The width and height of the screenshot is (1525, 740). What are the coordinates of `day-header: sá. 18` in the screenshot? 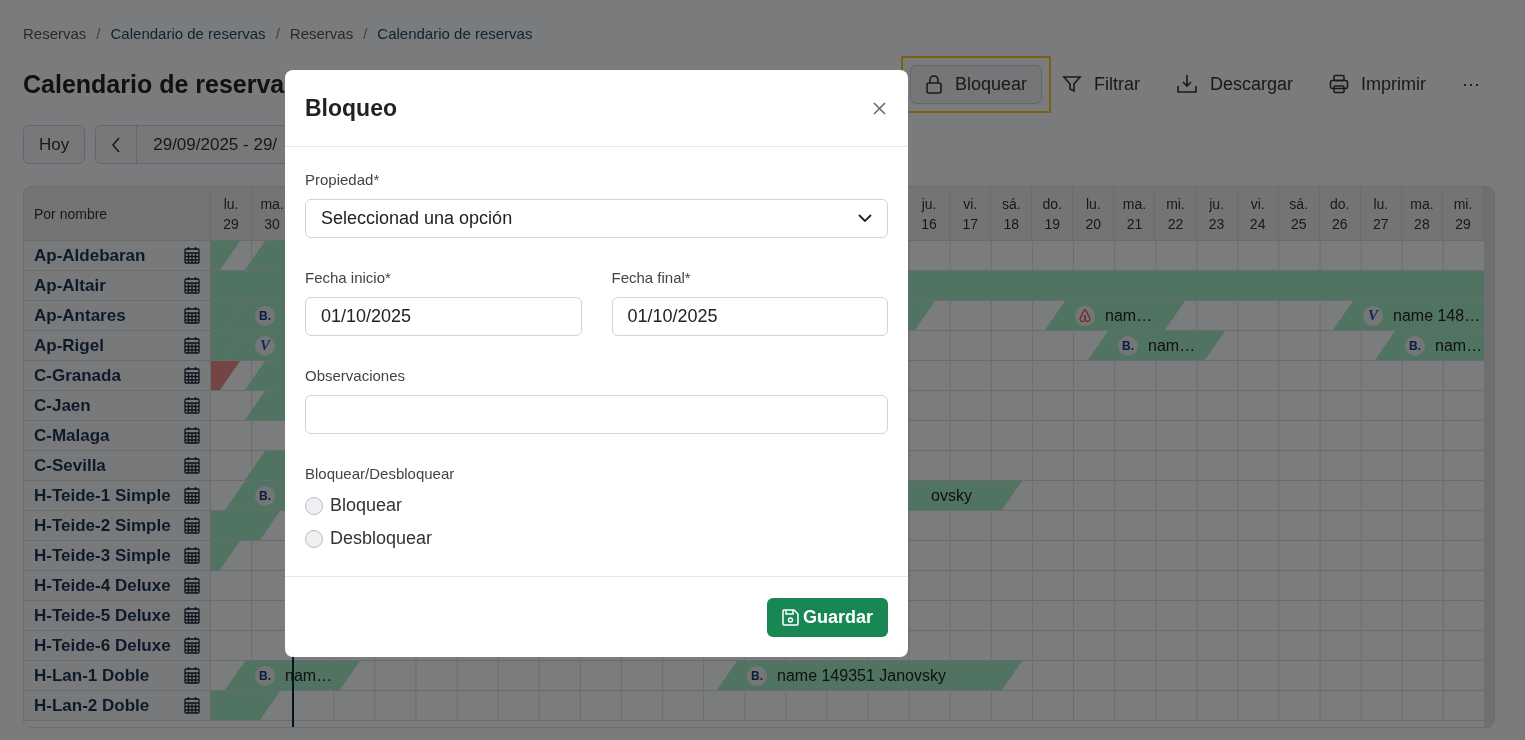 It's located at (1012, 213).